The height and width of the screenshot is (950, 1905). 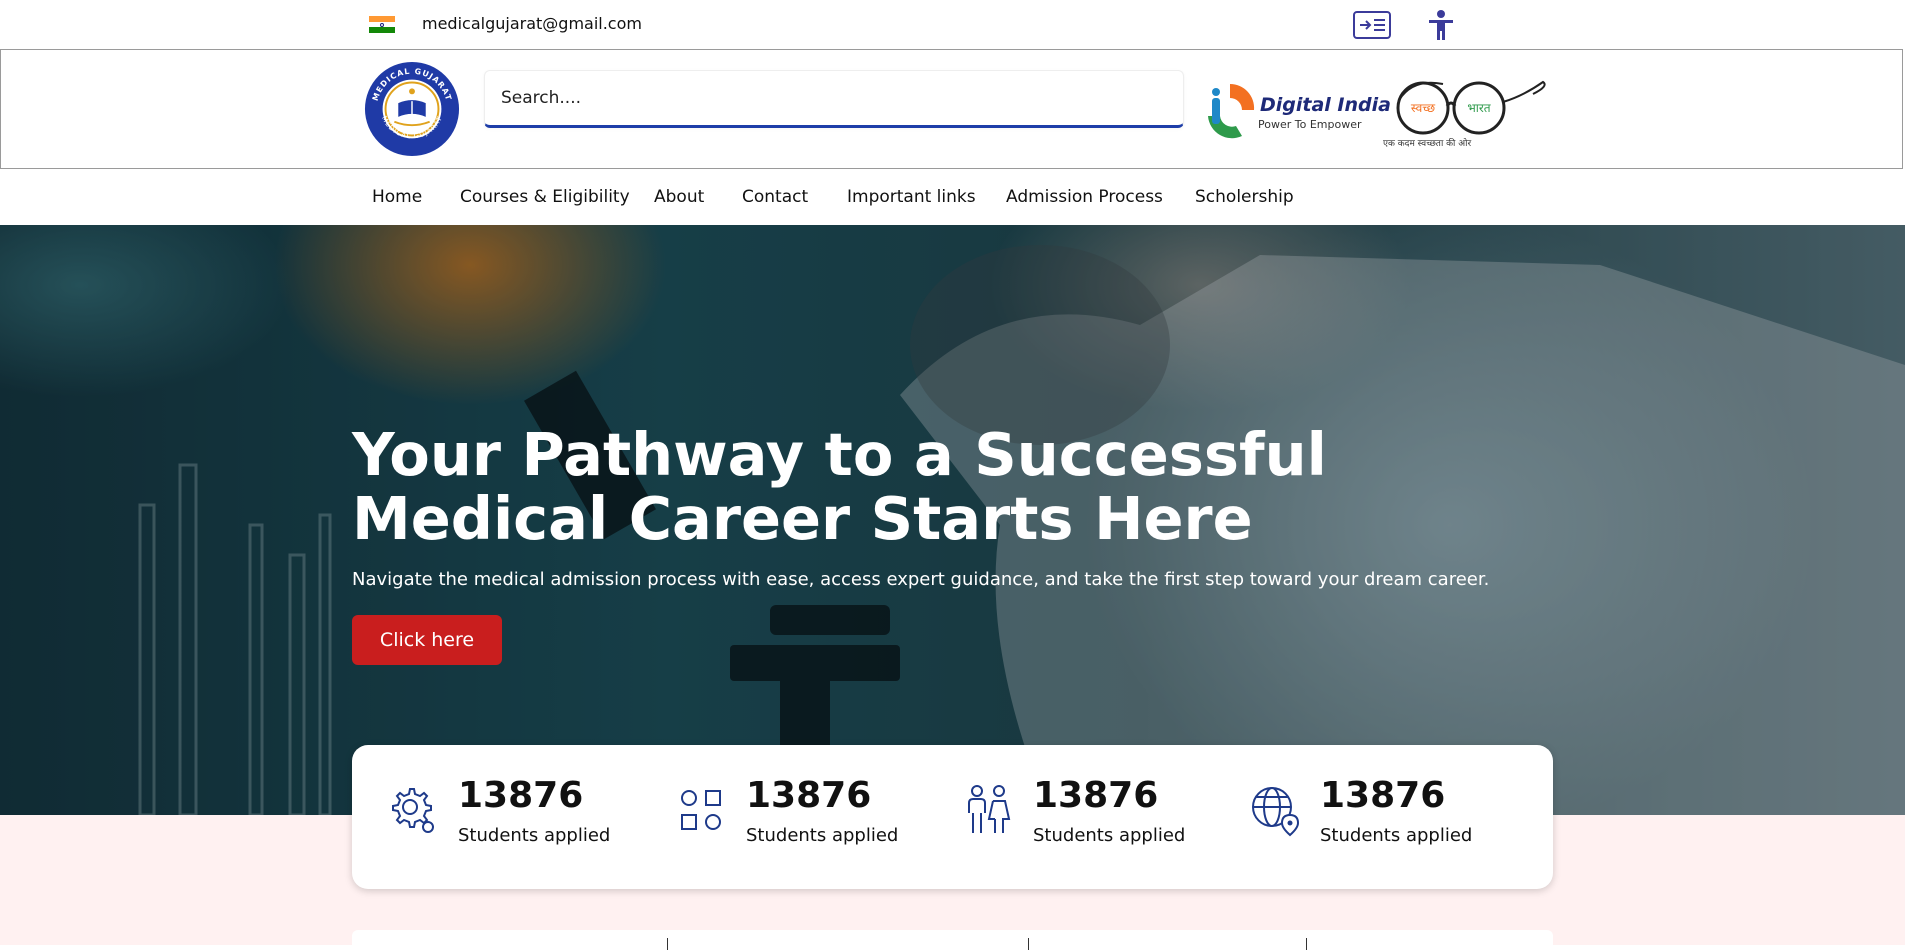 I want to click on click-here-button: Click here, so click(x=427, y=640).